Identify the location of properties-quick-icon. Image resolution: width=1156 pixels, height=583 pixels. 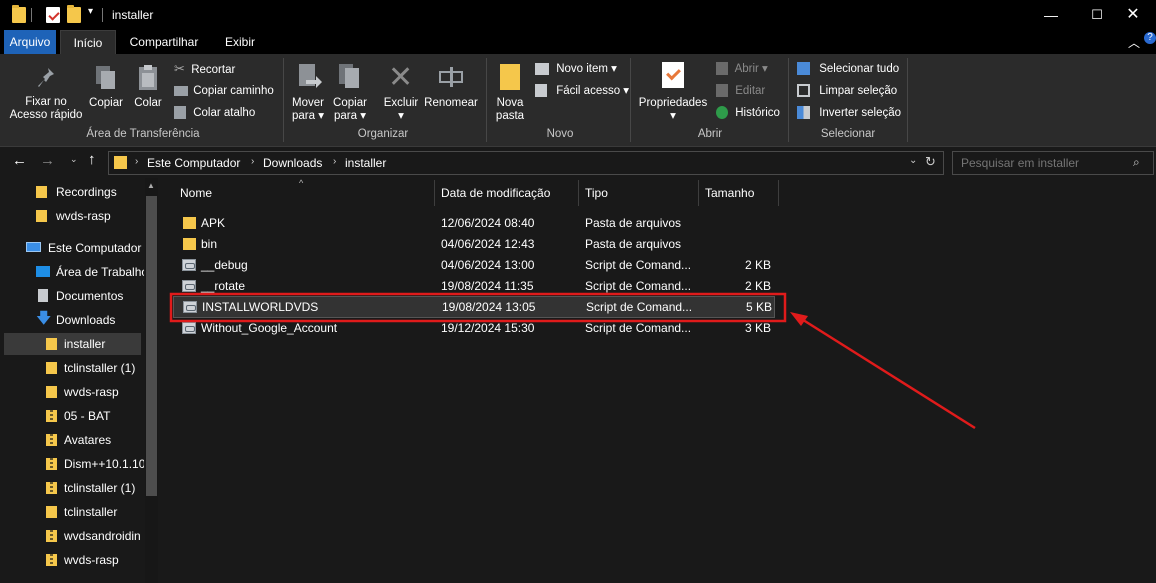
(53, 15).